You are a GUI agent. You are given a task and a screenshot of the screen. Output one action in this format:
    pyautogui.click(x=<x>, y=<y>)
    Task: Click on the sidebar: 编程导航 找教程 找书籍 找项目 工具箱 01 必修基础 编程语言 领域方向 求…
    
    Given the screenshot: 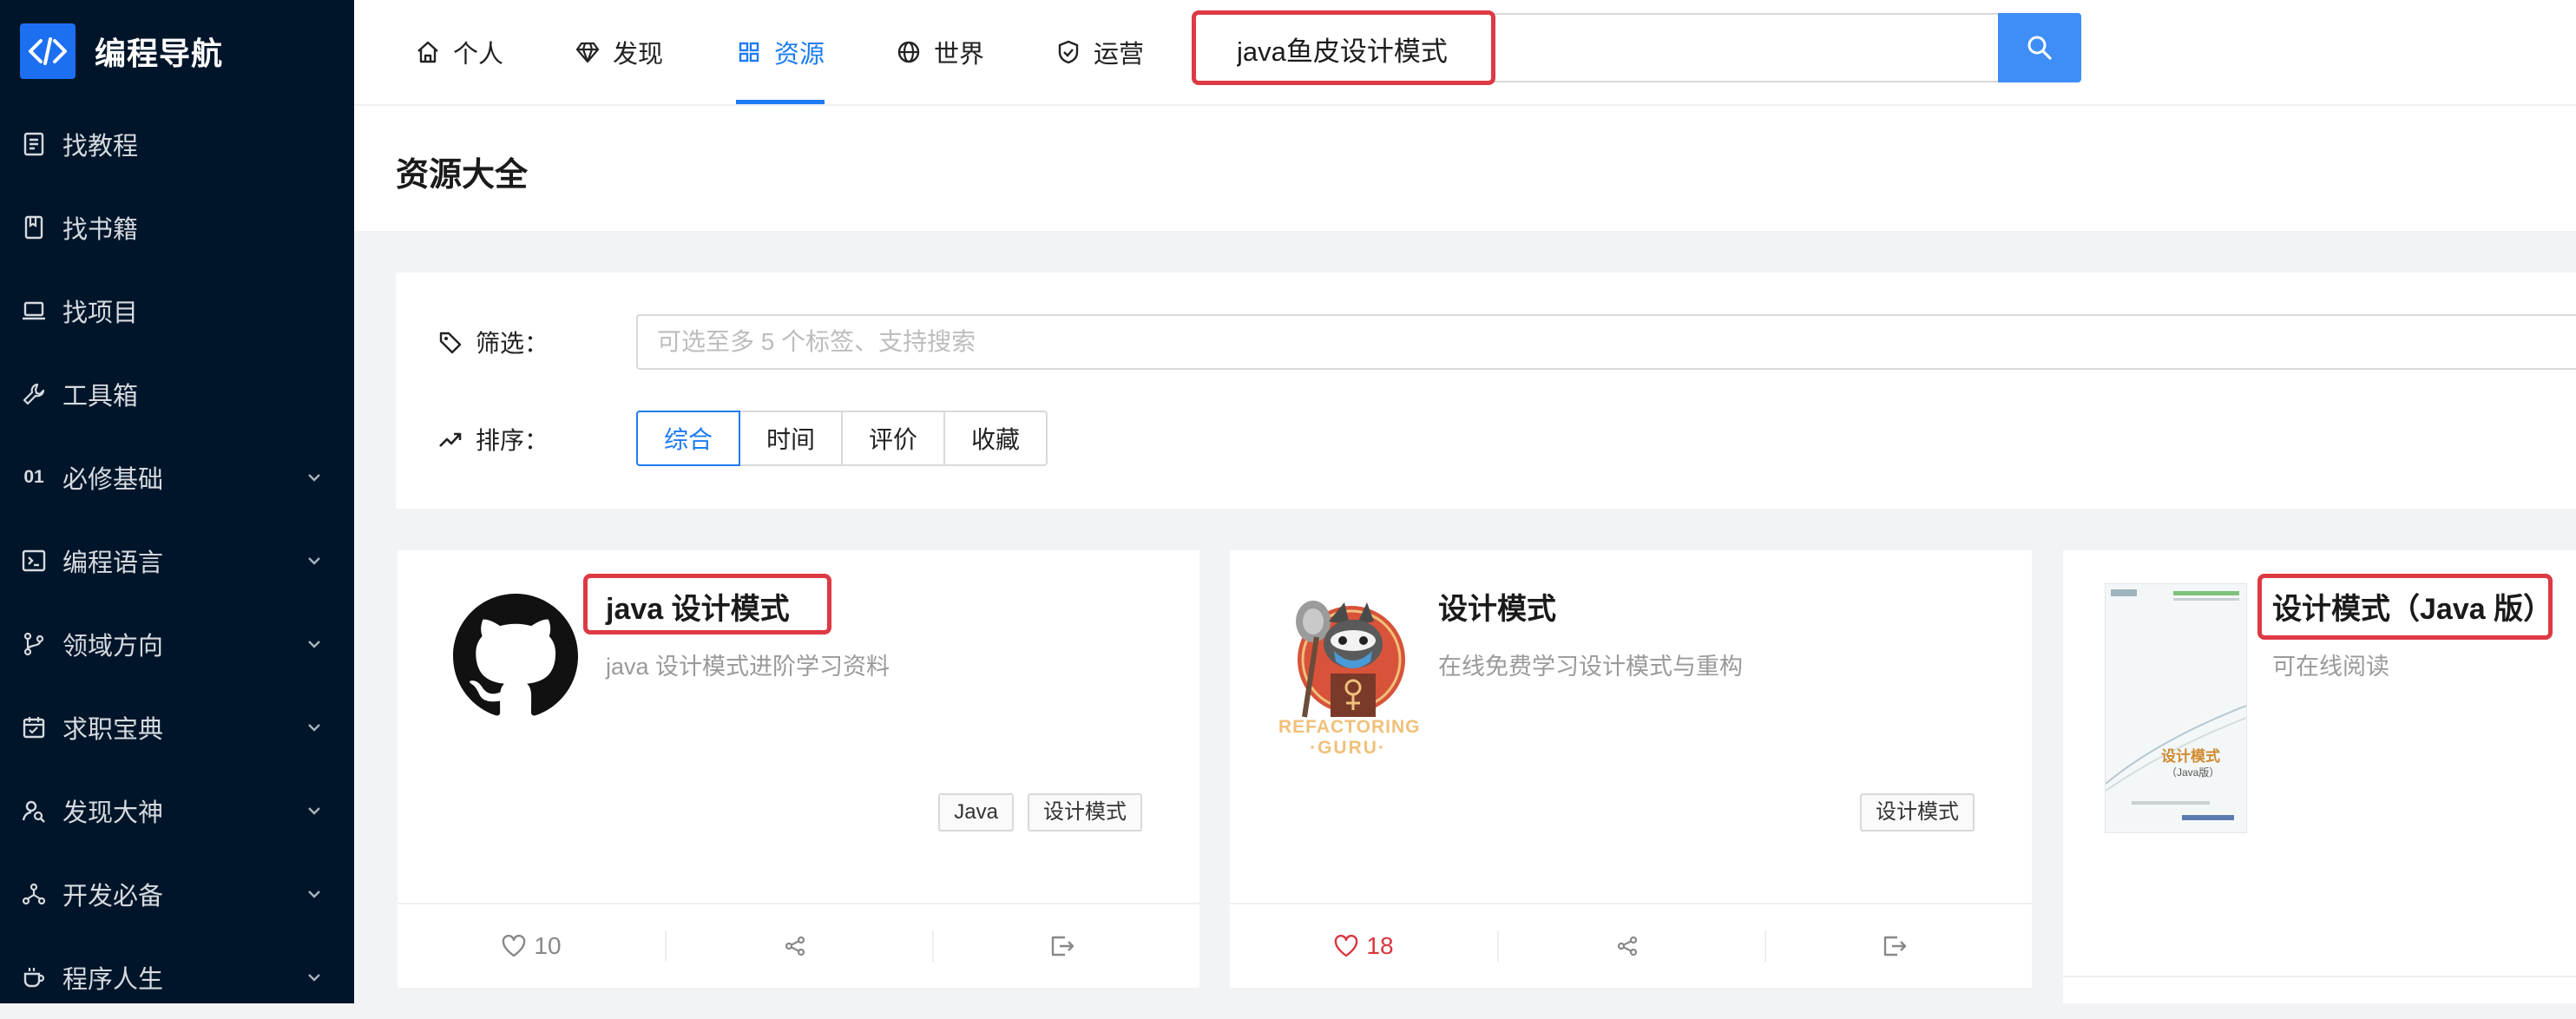 What is the action you would take?
    pyautogui.click(x=177, y=501)
    